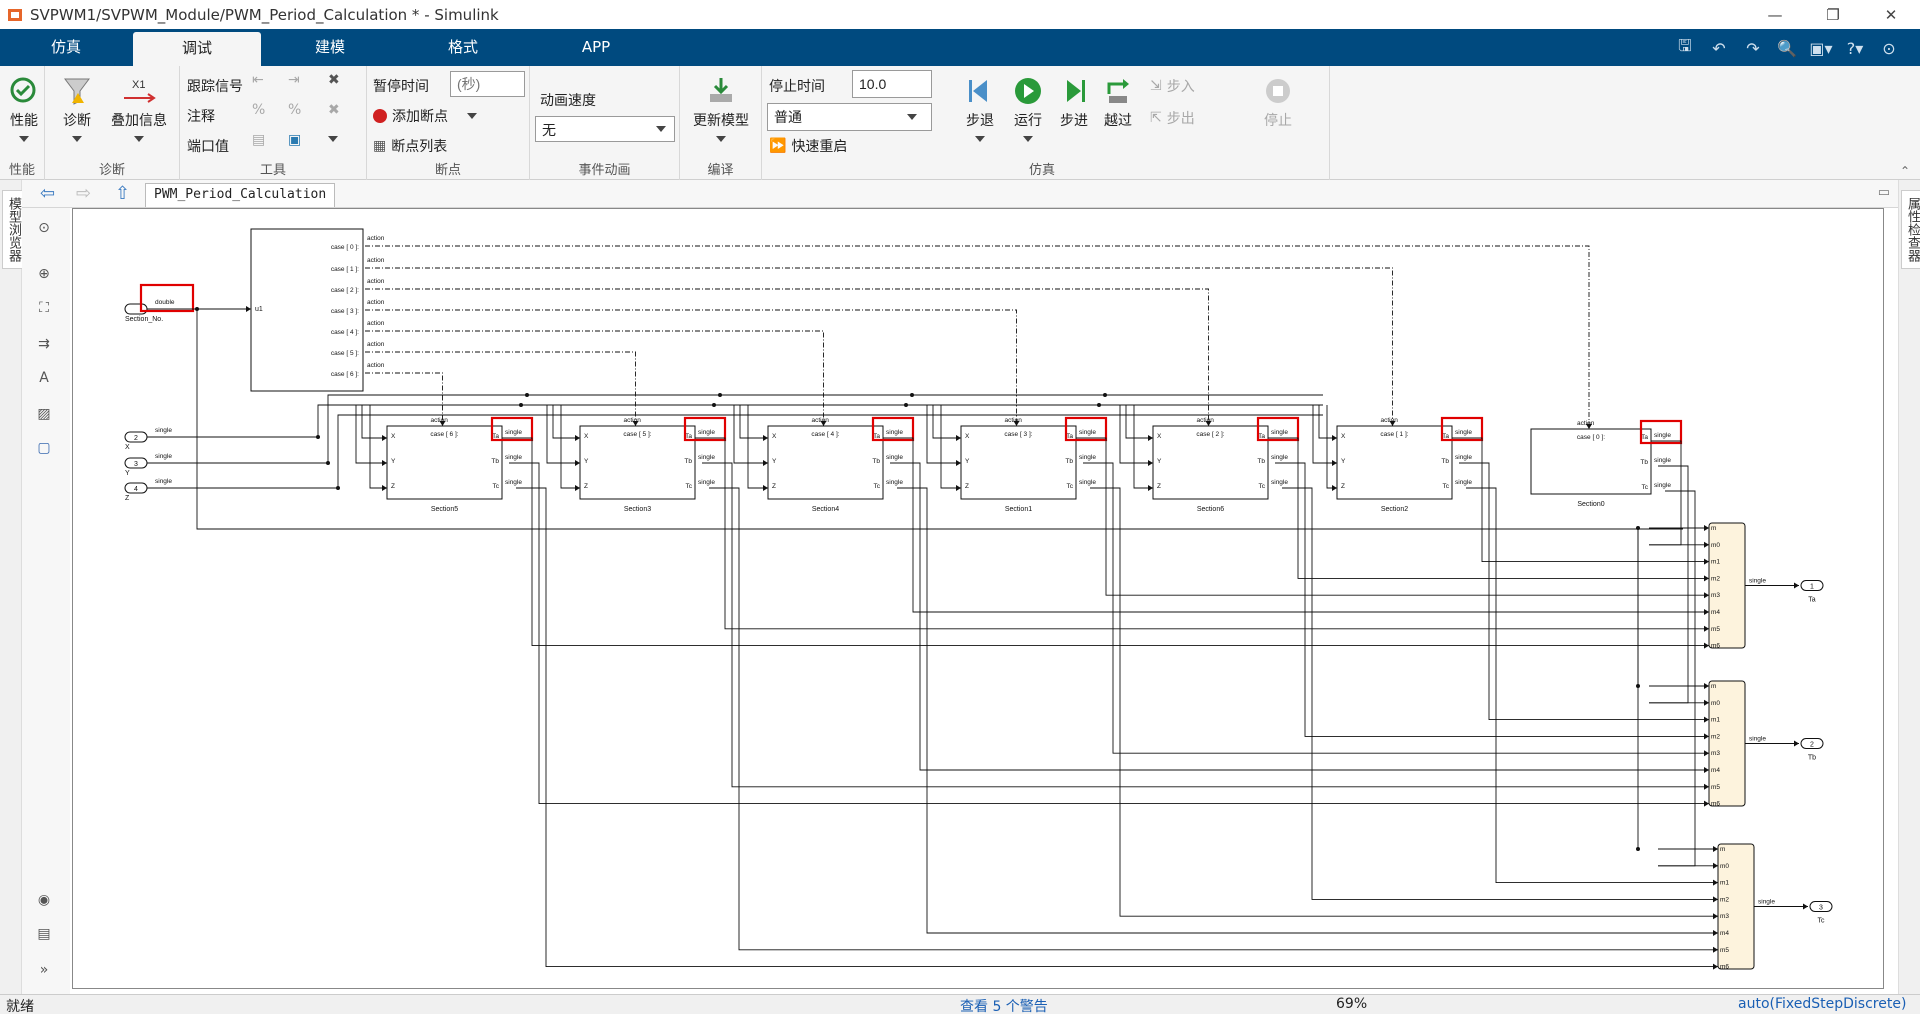  I want to click on switch-case-port-1: case [ 1 ]:, so click(345, 269).